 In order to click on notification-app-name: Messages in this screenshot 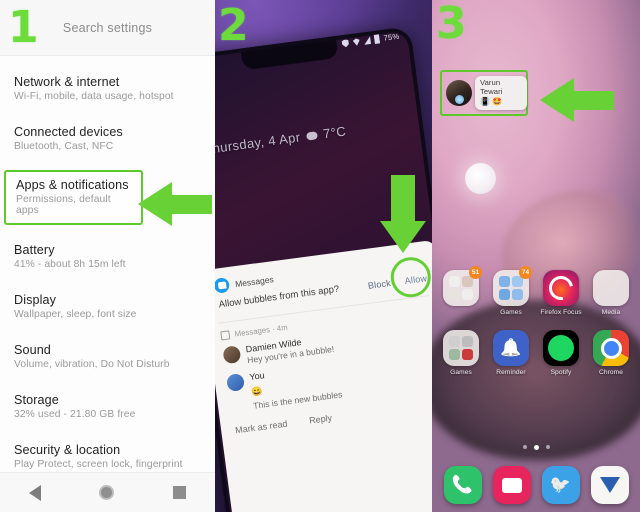, I will do `click(254, 281)`.